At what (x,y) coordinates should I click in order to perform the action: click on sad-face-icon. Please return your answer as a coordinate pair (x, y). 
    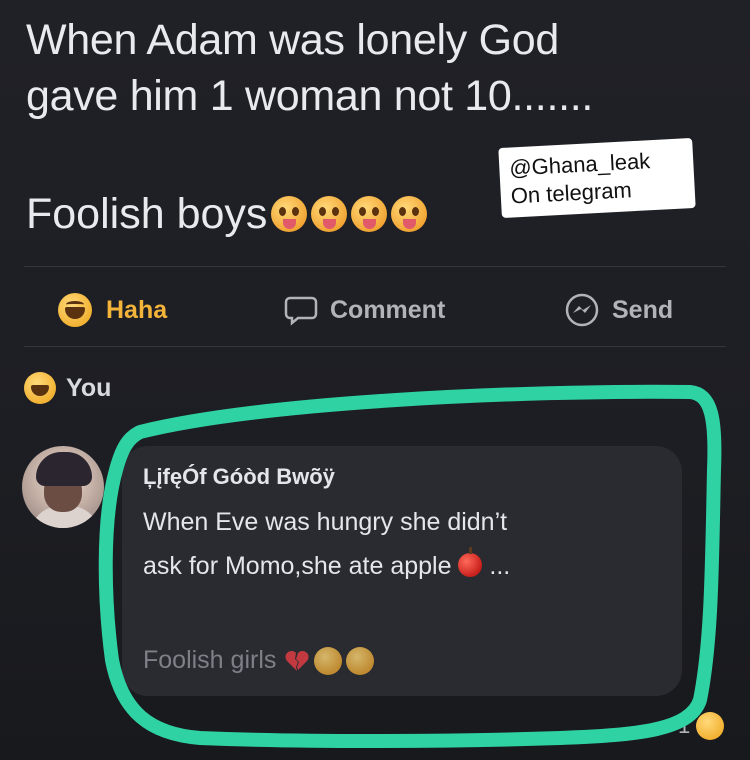
    Looking at the image, I should click on (328, 660).